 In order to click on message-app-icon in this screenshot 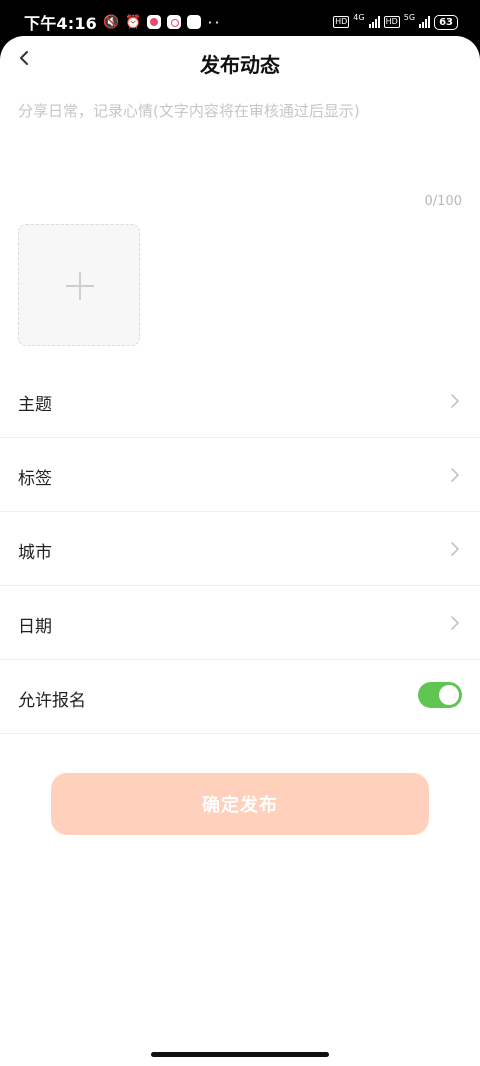, I will do `click(194, 22)`.